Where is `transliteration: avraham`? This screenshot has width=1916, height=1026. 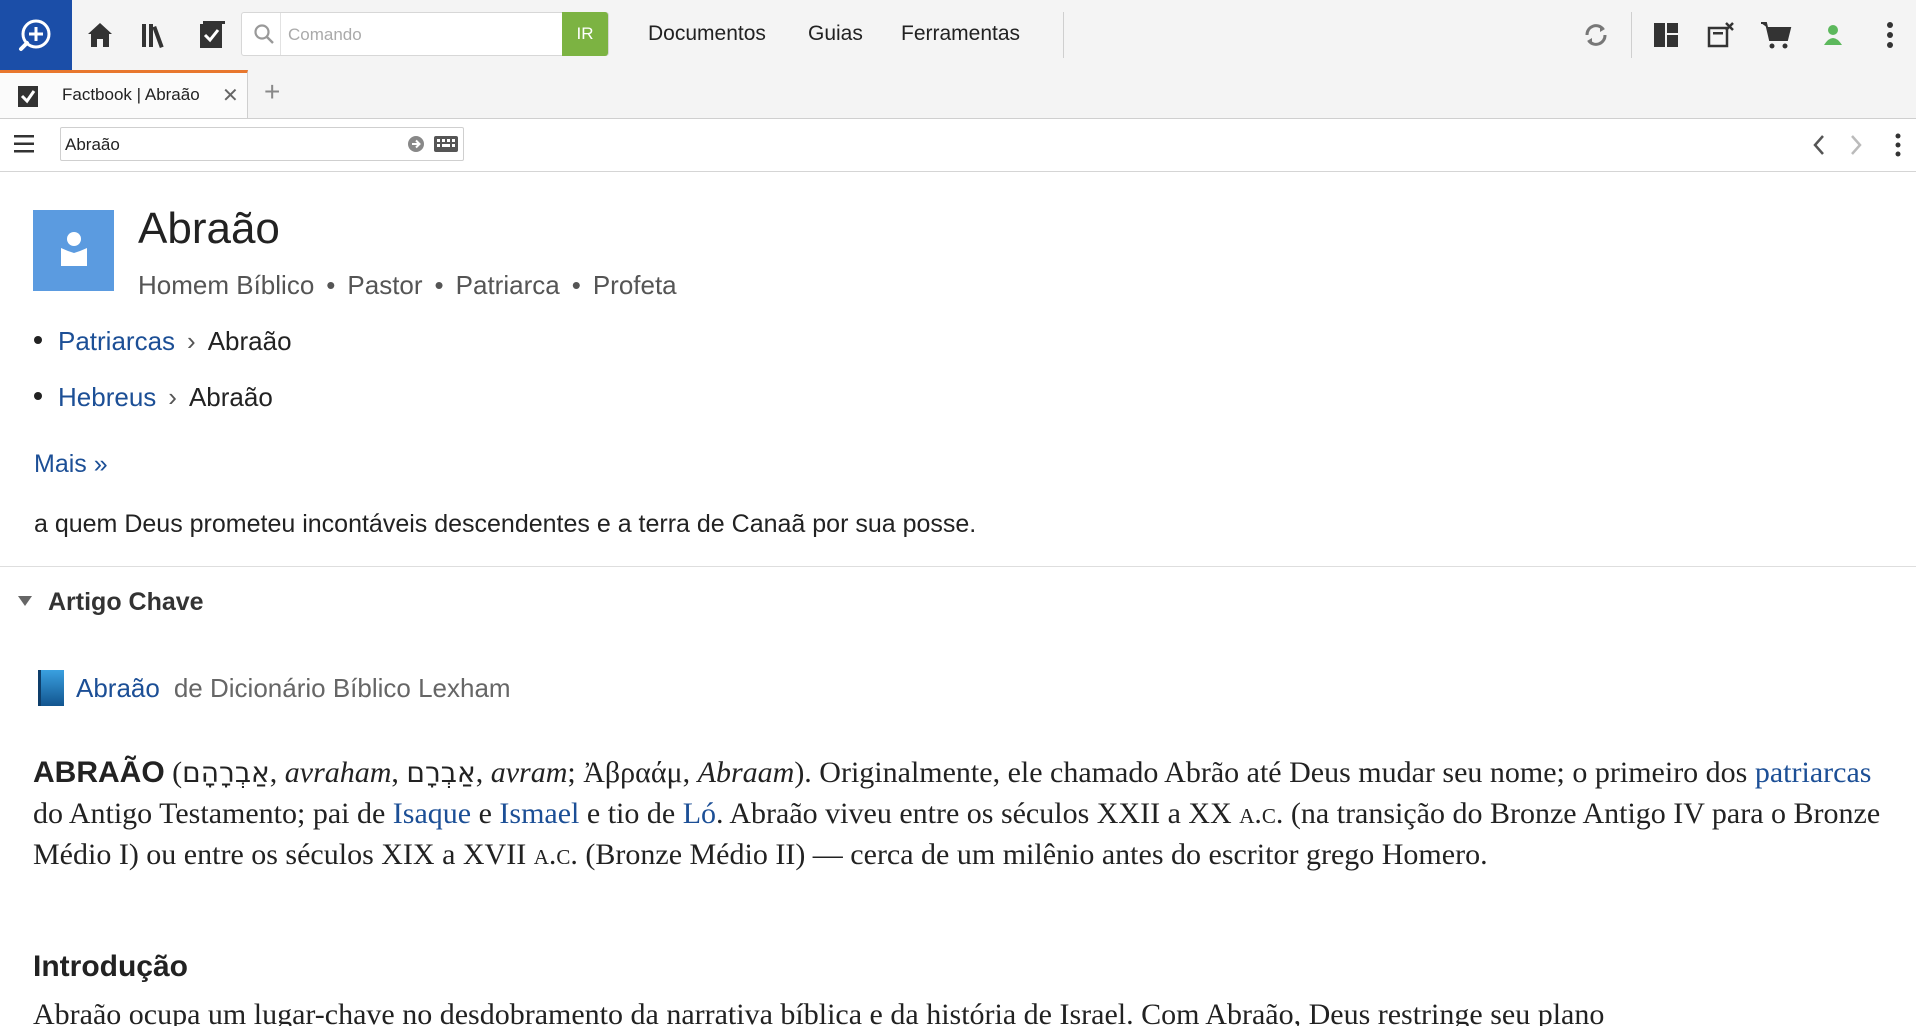 transliteration: avraham is located at coordinates (338, 772).